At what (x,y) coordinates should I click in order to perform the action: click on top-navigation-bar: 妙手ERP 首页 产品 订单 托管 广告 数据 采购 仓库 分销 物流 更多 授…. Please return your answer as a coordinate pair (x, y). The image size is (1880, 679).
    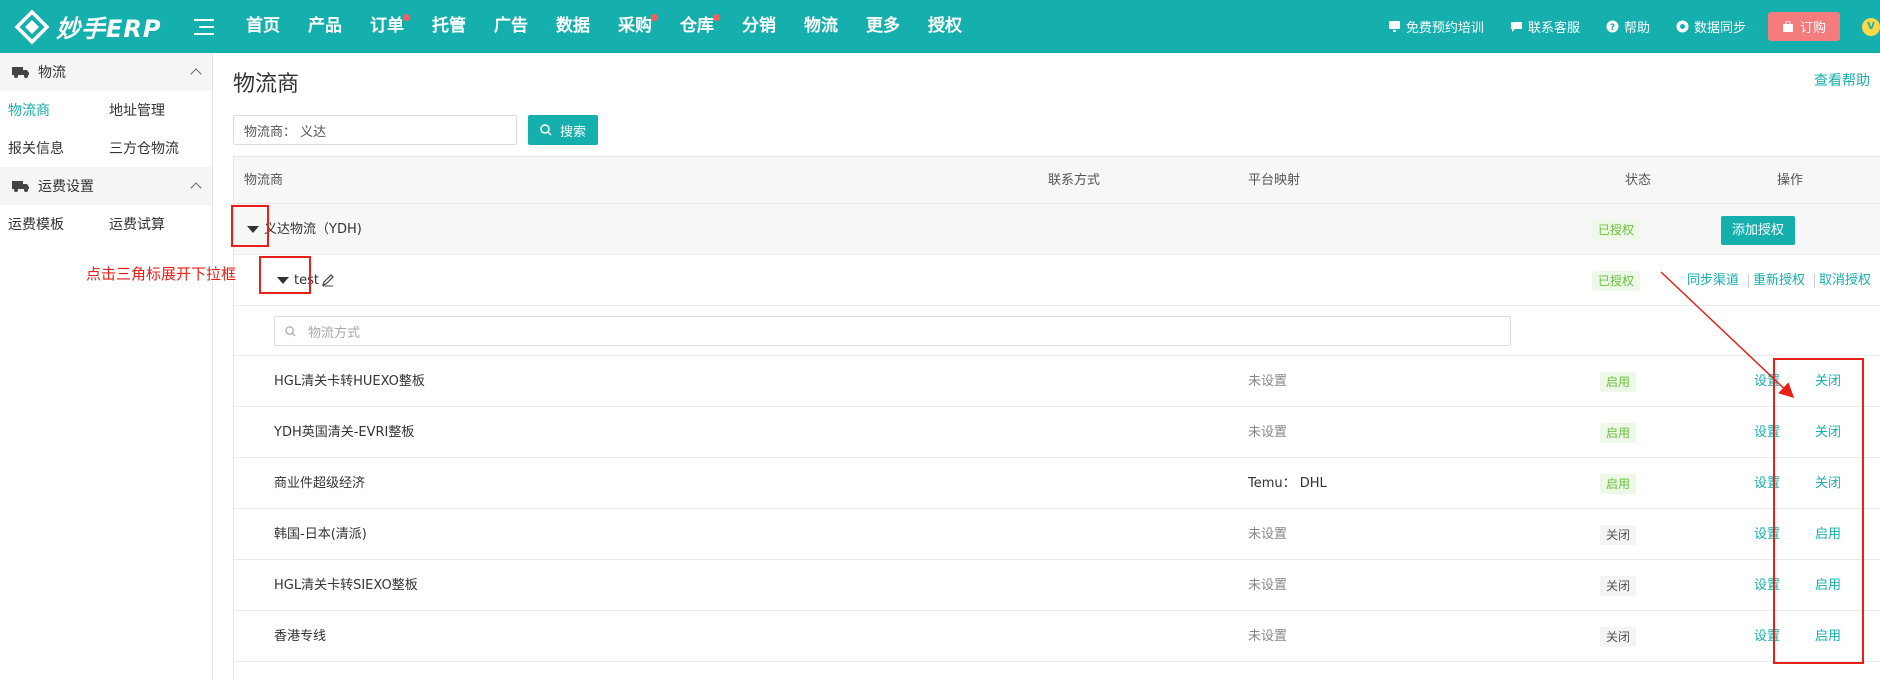
    Looking at the image, I should click on (940, 26).